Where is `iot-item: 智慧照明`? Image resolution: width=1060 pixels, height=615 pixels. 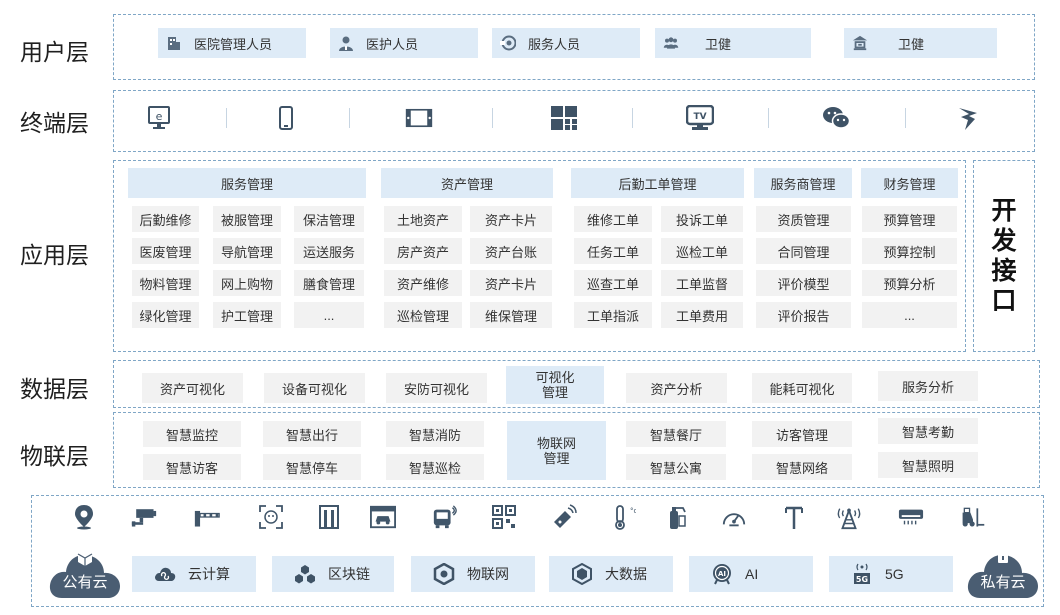
iot-item: 智慧照明 is located at coordinates (928, 465).